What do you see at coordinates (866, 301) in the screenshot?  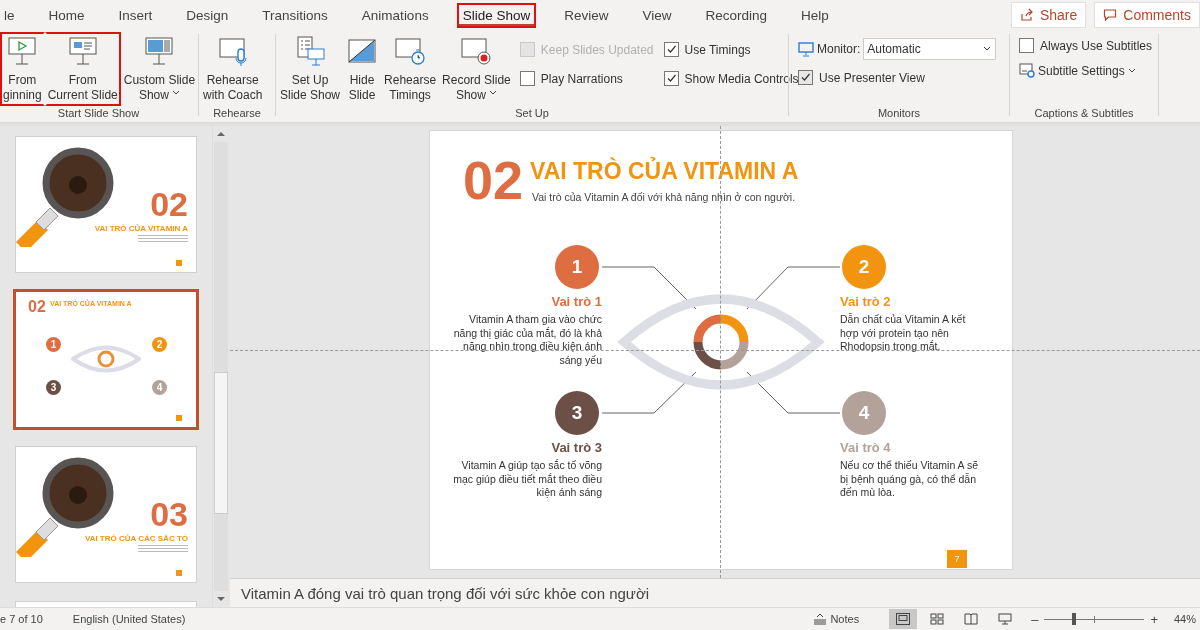 I see `role-heading: Vai trò 2` at bounding box center [866, 301].